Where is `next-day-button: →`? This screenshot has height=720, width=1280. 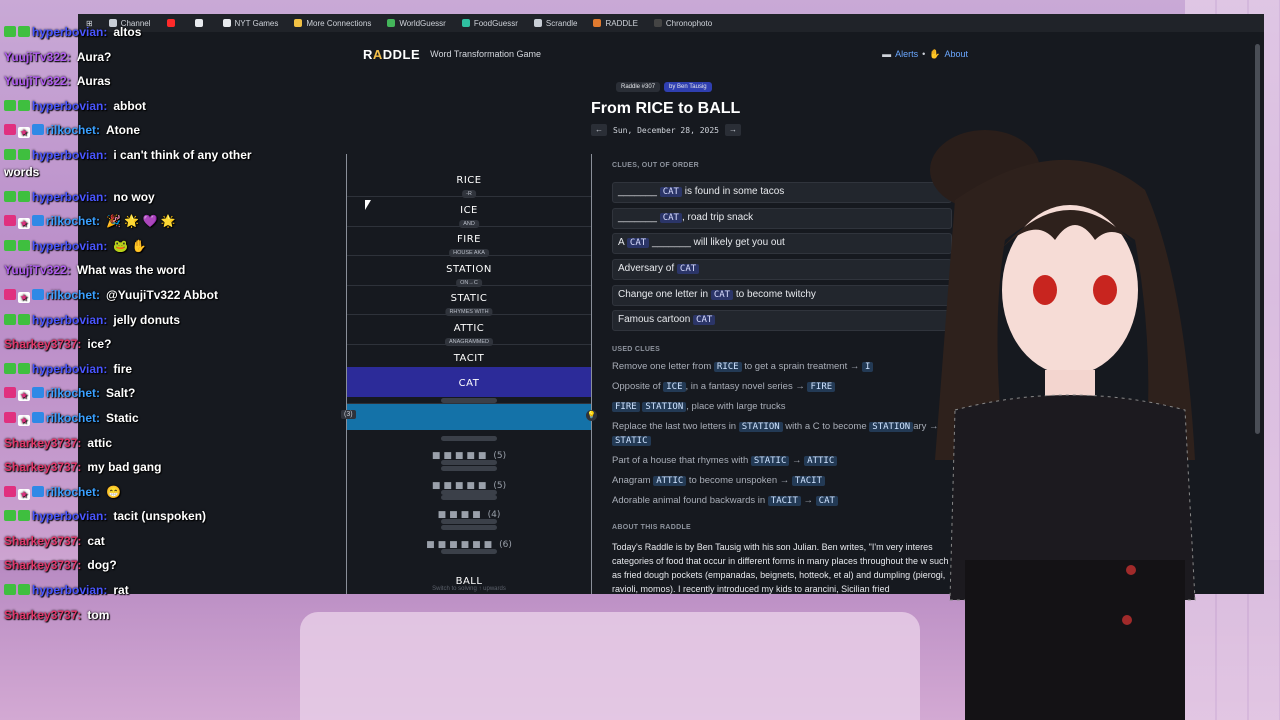 next-day-button: → is located at coordinates (732, 130).